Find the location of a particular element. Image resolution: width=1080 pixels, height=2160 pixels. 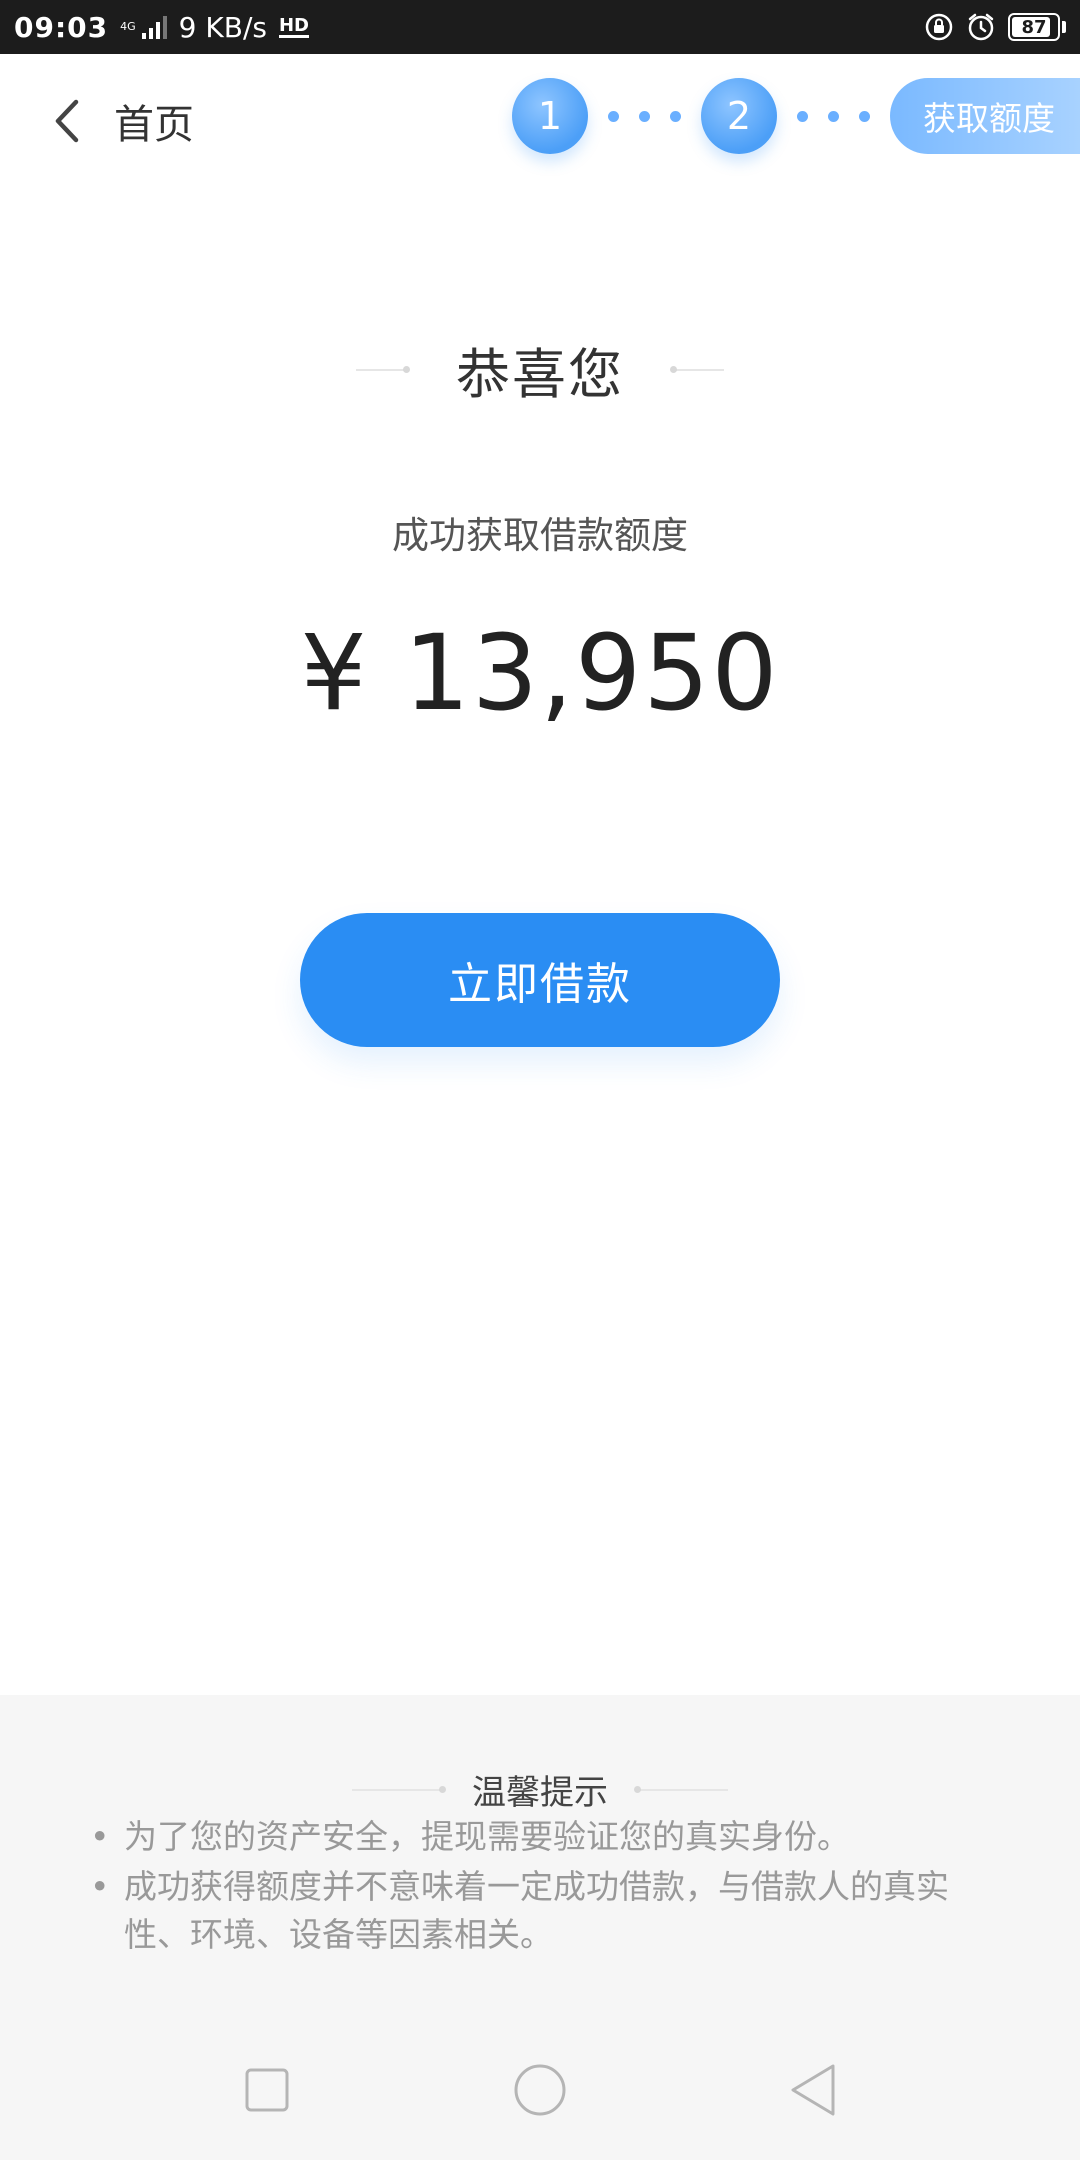

network-type: 4G is located at coordinates (128, 26).